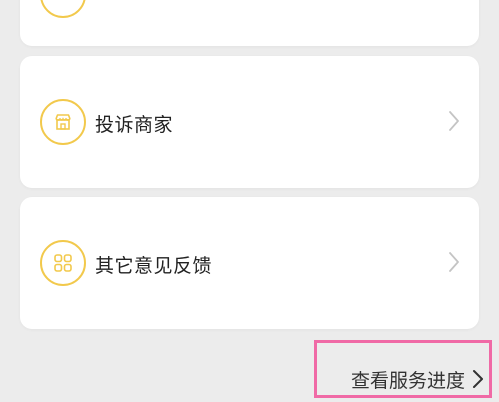  What do you see at coordinates (154, 266) in the screenshot?
I see `menu-label-other-feedback: 其它意见反馈` at bounding box center [154, 266].